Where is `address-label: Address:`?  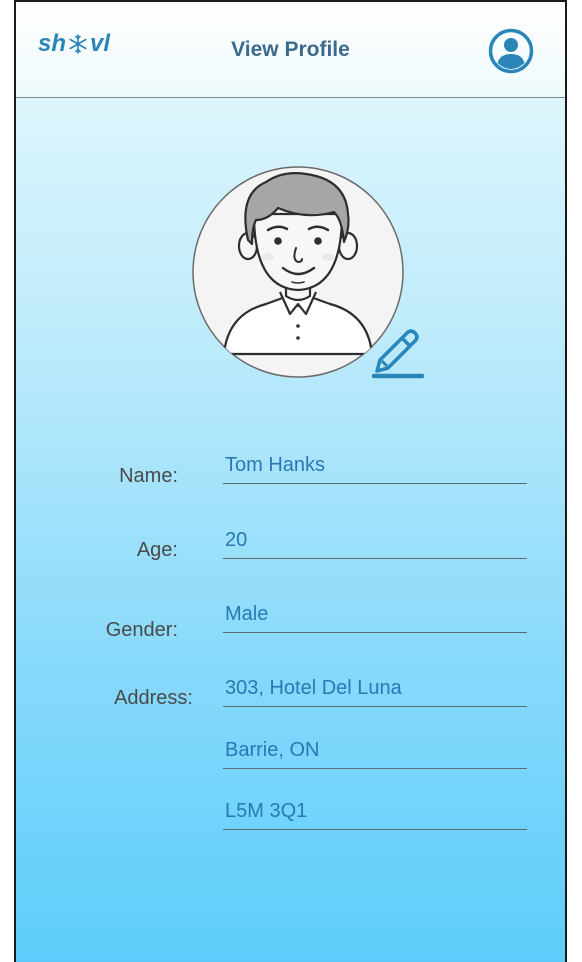
address-label: Address: is located at coordinates (153, 698).